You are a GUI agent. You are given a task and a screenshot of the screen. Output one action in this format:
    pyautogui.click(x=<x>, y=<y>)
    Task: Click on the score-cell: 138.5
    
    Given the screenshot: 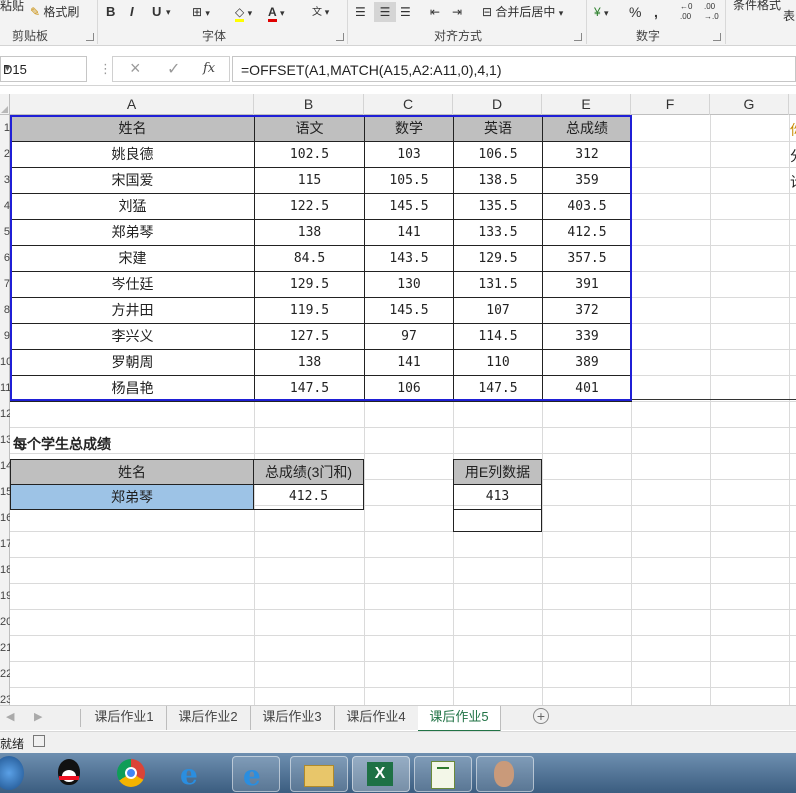 What is the action you would take?
    pyautogui.click(x=498, y=180)
    